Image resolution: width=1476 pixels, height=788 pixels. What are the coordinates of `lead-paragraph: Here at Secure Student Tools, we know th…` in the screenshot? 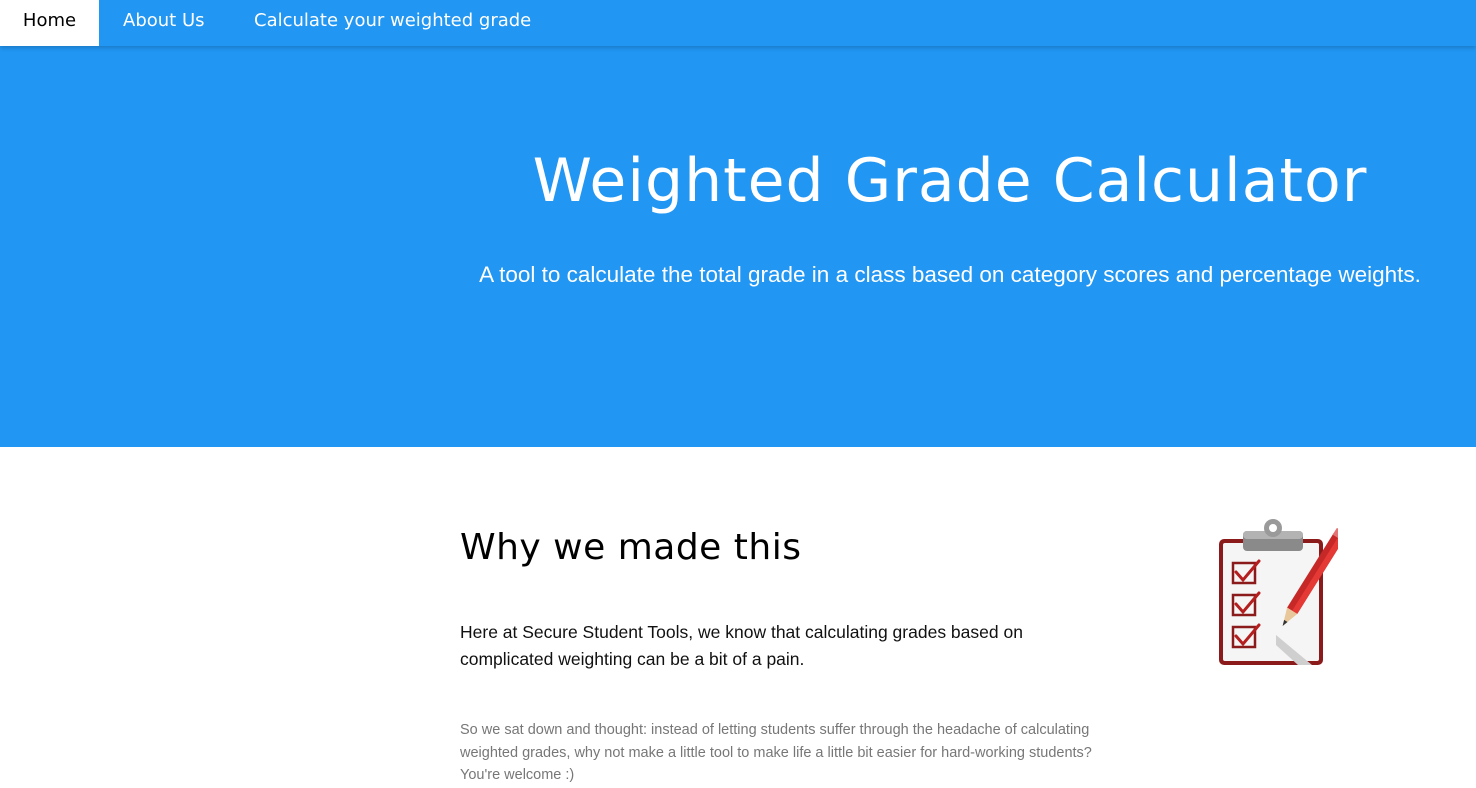 It's located at (741, 645).